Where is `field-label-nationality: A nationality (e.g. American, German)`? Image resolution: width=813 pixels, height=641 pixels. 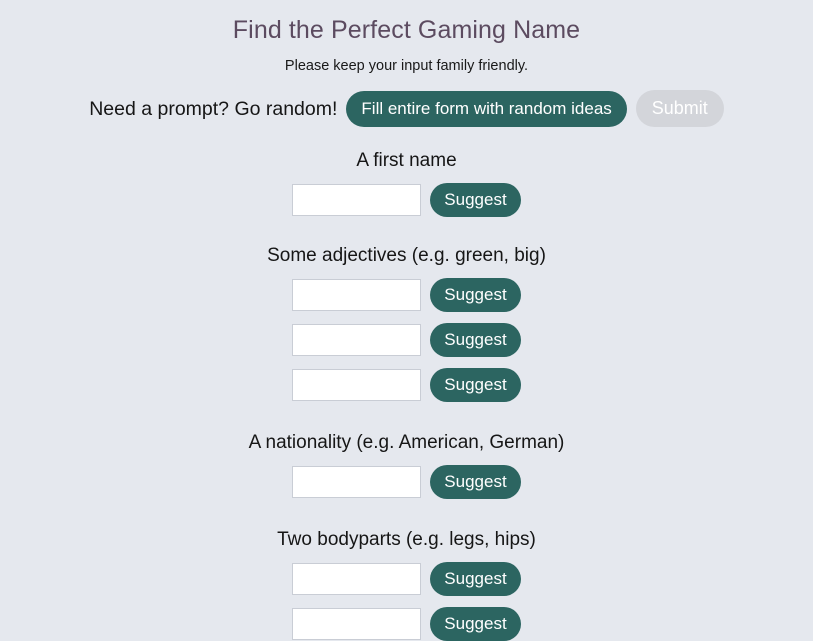
field-label-nationality: A nationality (e.g. American, German) is located at coordinates (406, 442).